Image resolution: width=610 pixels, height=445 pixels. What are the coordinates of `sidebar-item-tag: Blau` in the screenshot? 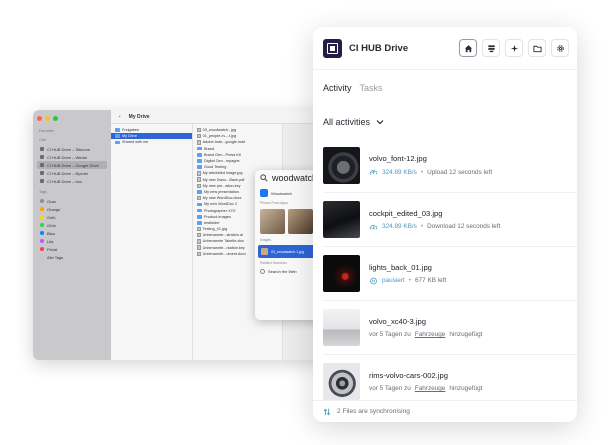 It's located at (72, 233).